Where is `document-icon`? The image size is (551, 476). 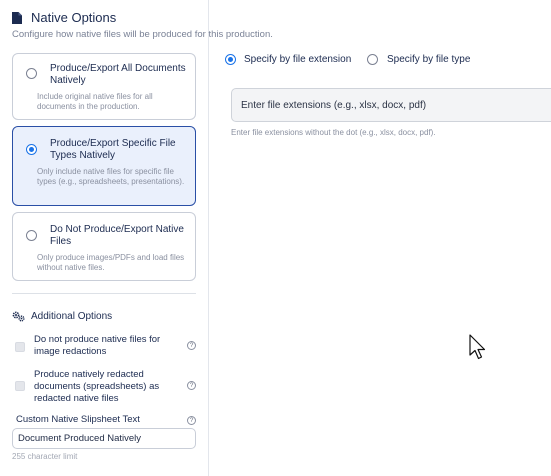 document-icon is located at coordinates (17, 17).